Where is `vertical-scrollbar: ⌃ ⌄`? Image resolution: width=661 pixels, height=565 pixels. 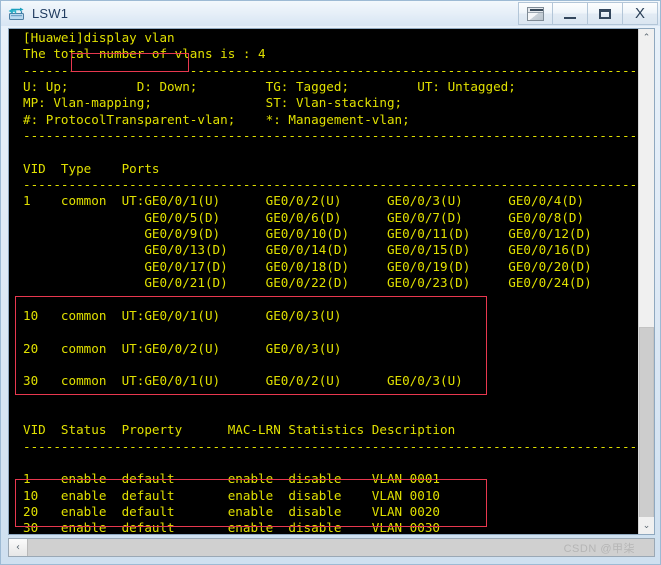
vertical-scrollbar: ⌃ ⌄ is located at coordinates (646, 281).